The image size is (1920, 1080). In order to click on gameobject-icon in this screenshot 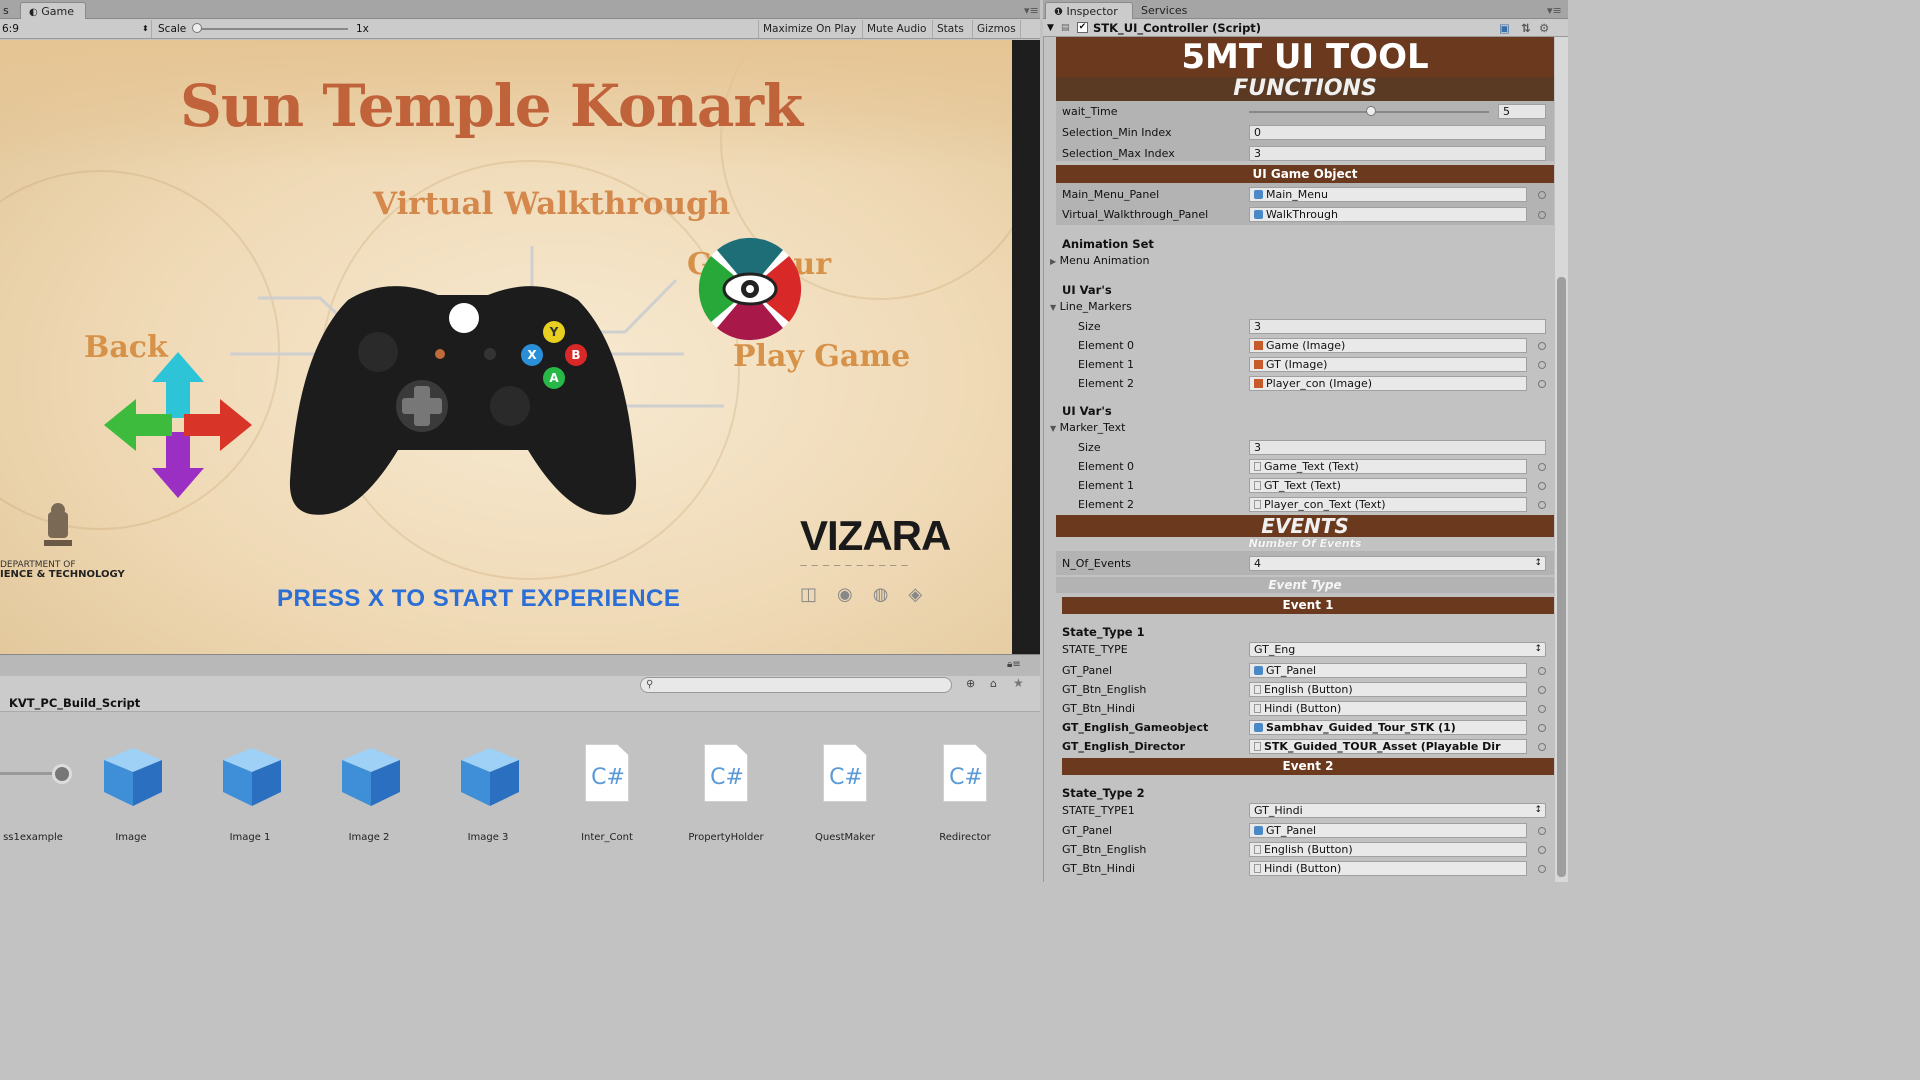, I will do `click(1258, 194)`.